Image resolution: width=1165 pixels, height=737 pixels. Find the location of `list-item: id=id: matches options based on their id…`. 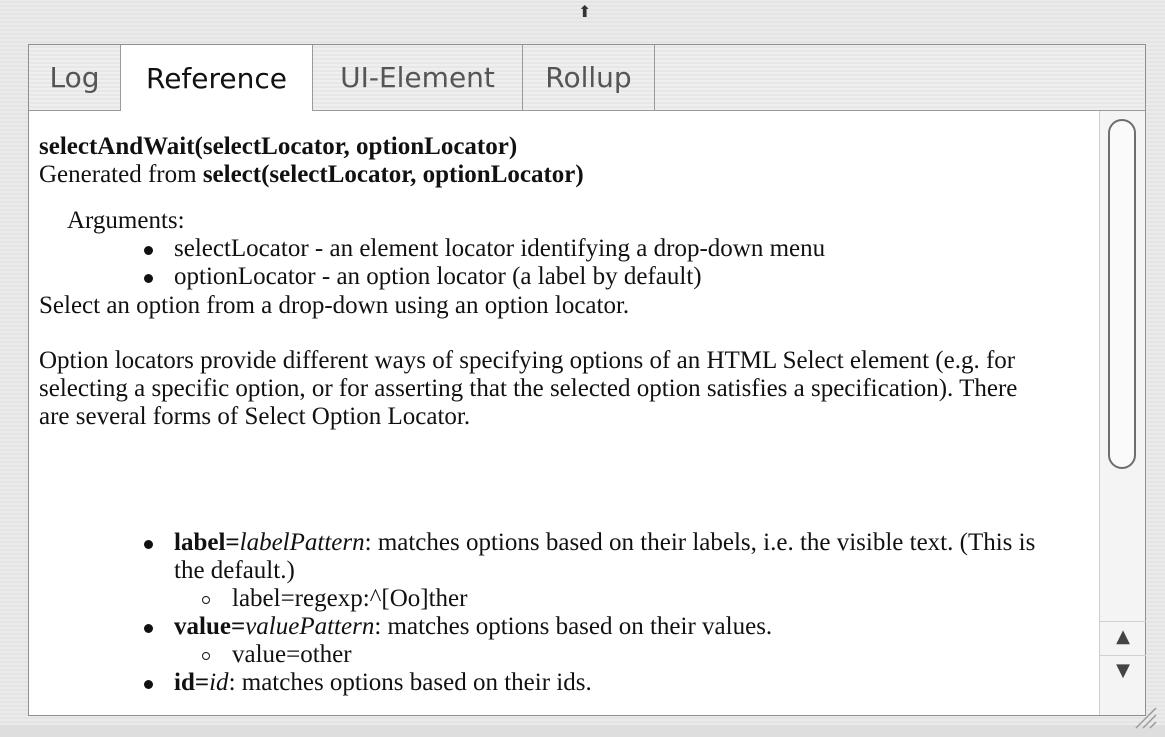

list-item: id=id: matches options based on their id… is located at coordinates (594, 683).